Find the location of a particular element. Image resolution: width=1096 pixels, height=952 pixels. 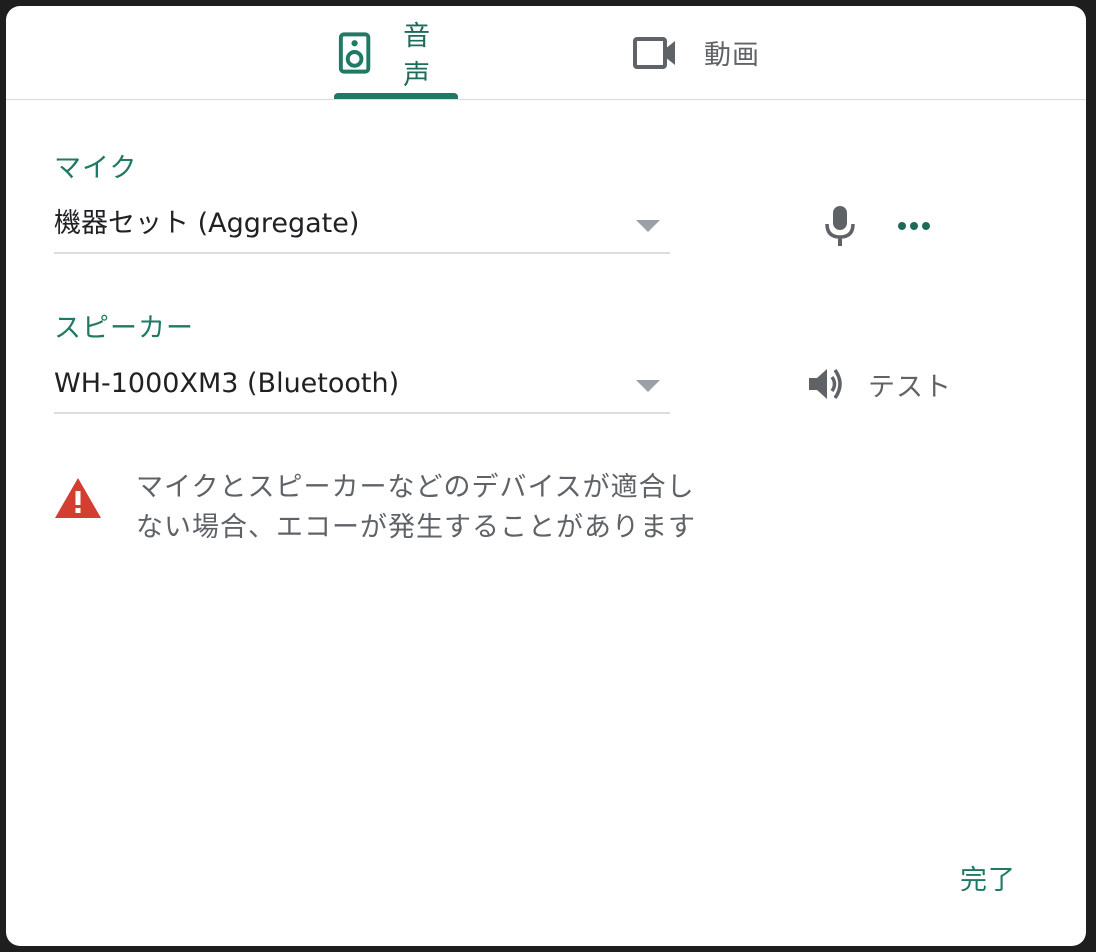

tab-video: 動画 is located at coordinates (702, 52).